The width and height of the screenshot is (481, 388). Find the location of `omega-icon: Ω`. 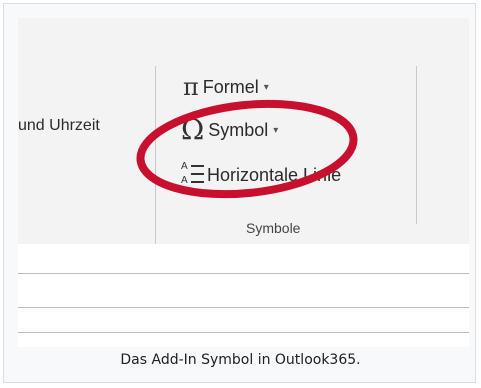

omega-icon: Ω is located at coordinates (193, 129).